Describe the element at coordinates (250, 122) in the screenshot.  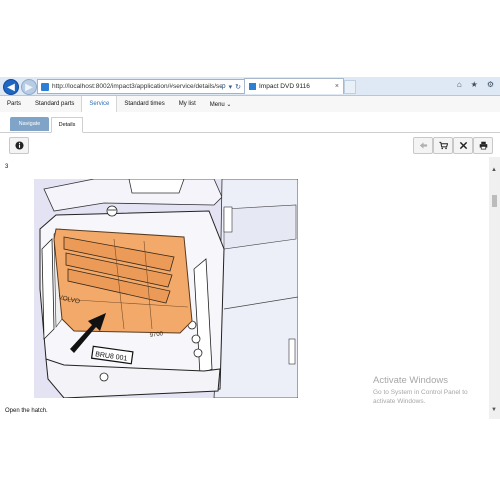
I see `sub-tabs: Navigate Details` at that location.